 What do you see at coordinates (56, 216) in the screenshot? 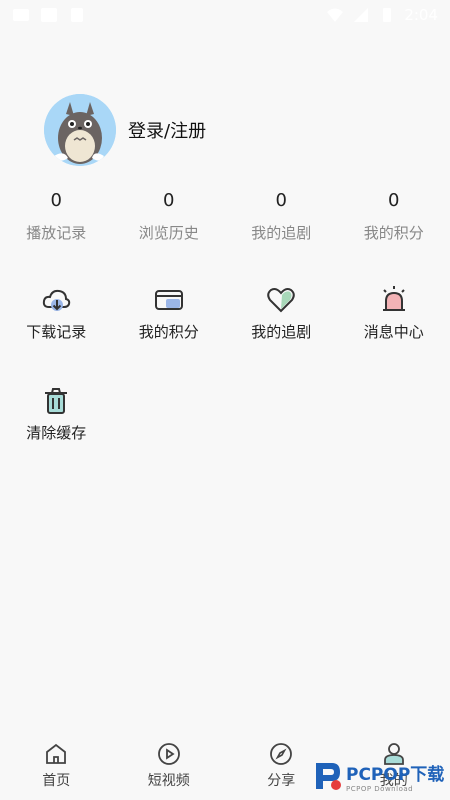
I see `stat-play-history: 0 播放记录` at bounding box center [56, 216].